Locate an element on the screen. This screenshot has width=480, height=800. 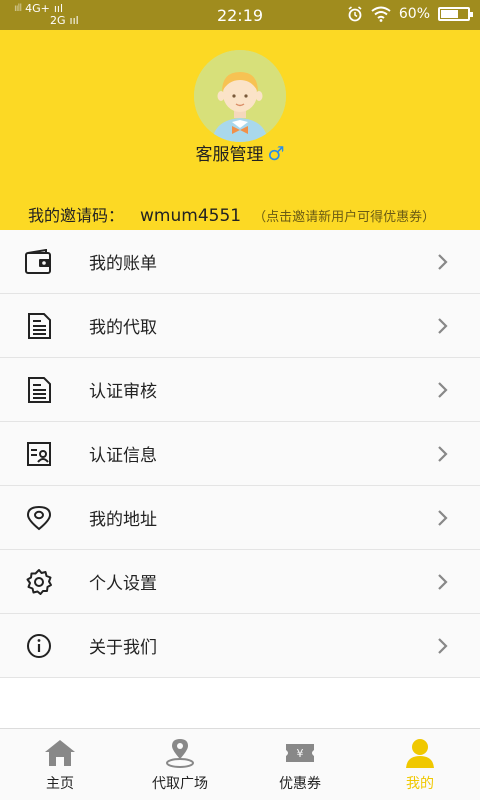
menu-item-my-address: 我的地址 is located at coordinates (240, 518).